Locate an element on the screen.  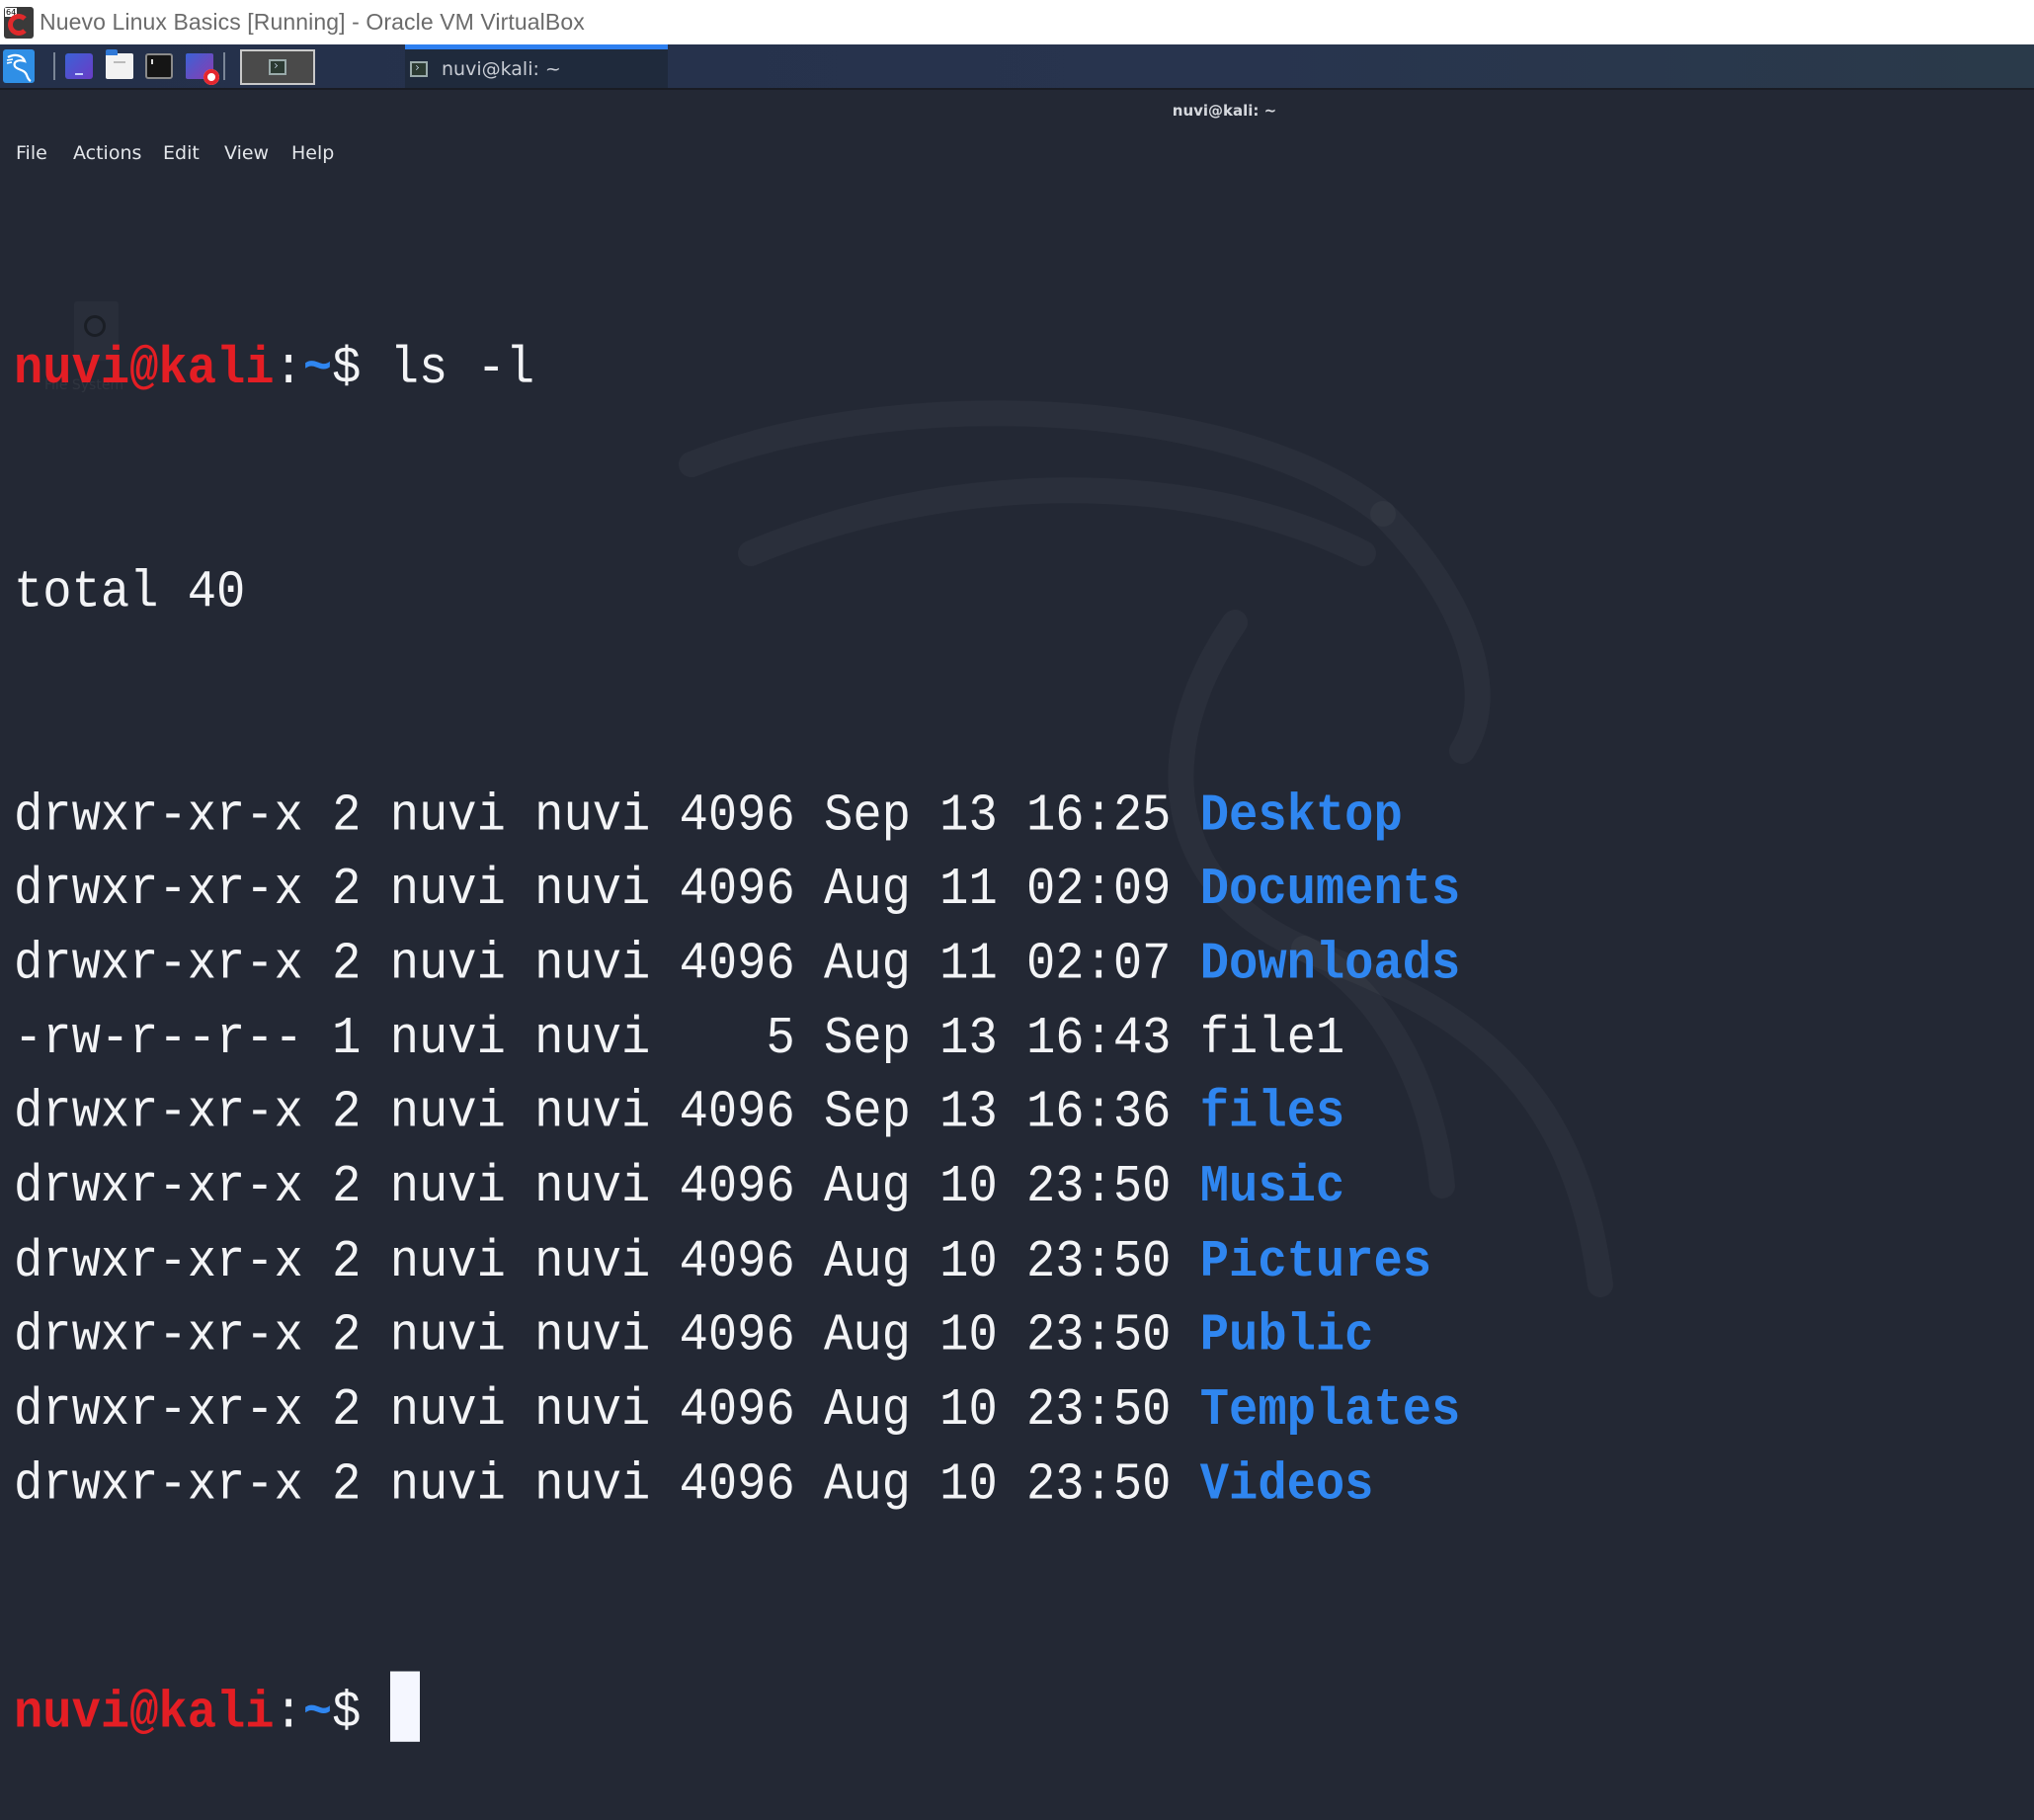
listing-date: Aug 11 02:07 is located at coordinates (998, 964).